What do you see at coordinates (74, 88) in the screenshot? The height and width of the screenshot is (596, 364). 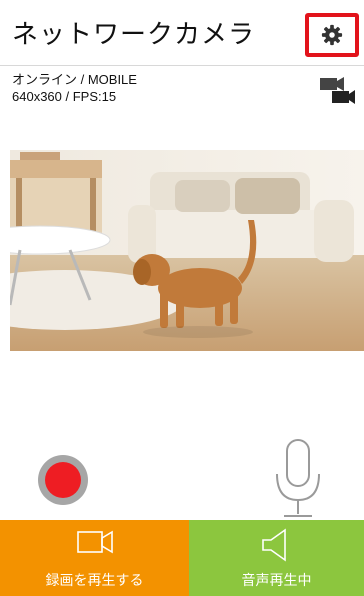 I see `camera-status: オンライン / MOBILE 640x360 / FPS:15` at bounding box center [74, 88].